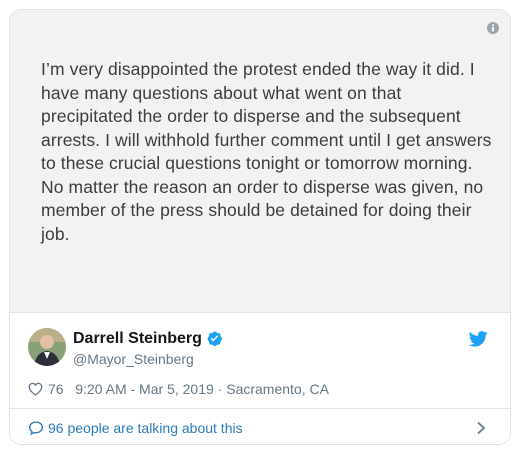  I want to click on avatar, so click(47, 347).